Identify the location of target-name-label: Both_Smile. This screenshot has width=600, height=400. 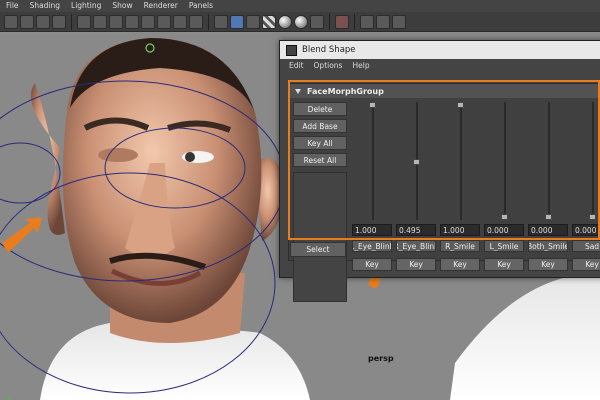
(548, 246).